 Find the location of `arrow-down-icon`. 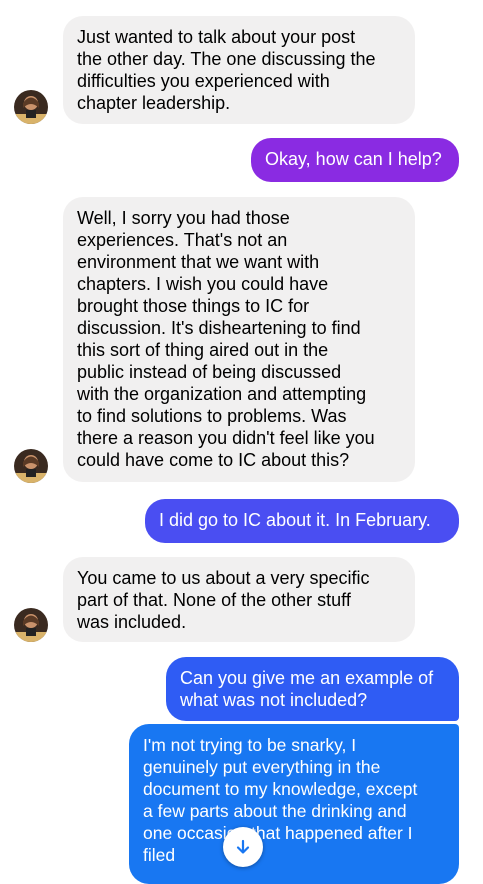

arrow-down-icon is located at coordinates (243, 846).